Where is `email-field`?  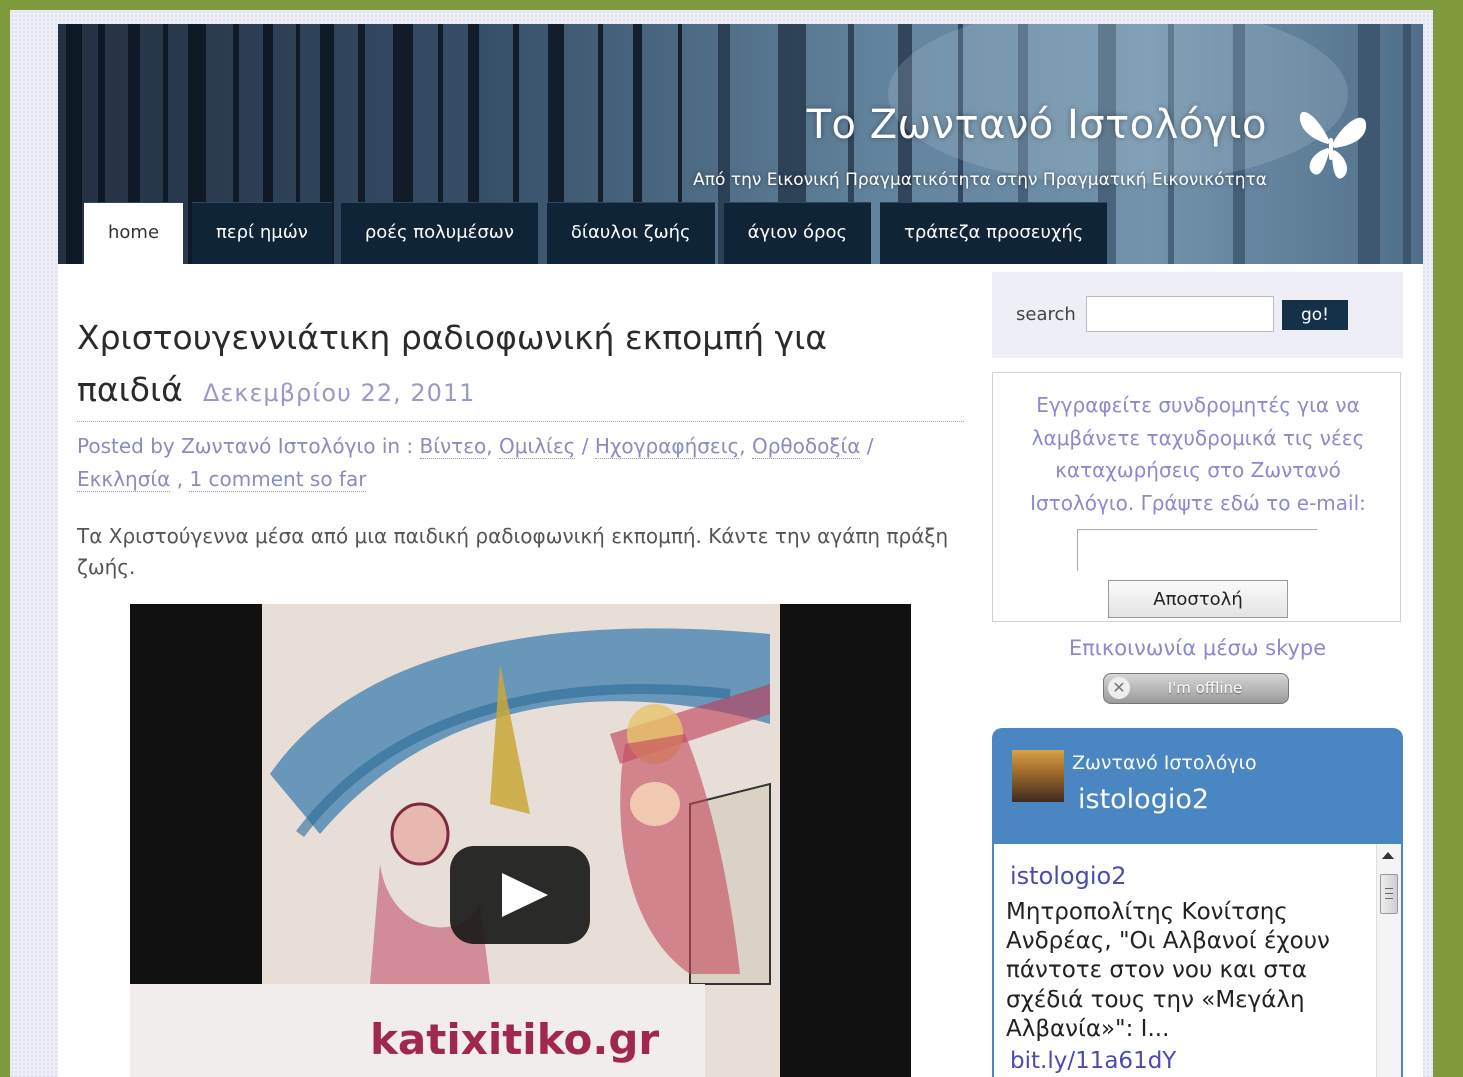 email-field is located at coordinates (1197, 550).